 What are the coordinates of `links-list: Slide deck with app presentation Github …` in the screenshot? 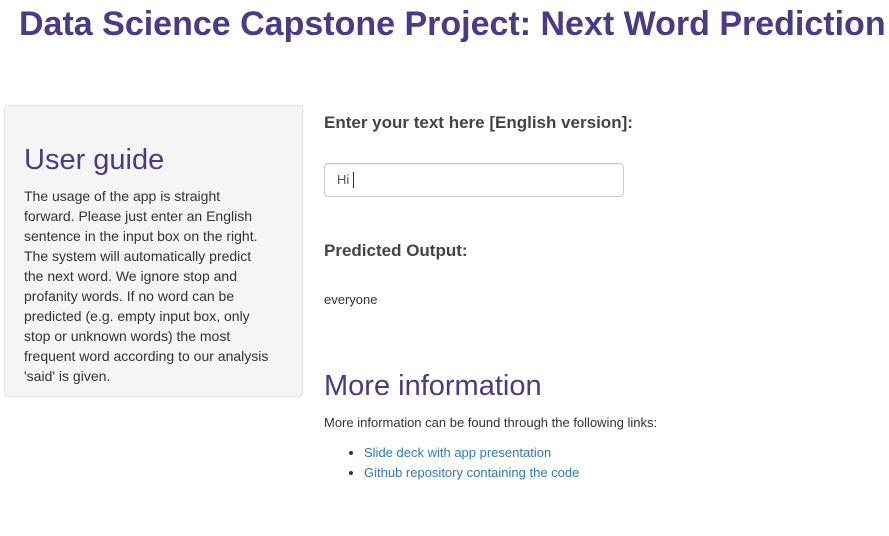 It's located at (451, 463).